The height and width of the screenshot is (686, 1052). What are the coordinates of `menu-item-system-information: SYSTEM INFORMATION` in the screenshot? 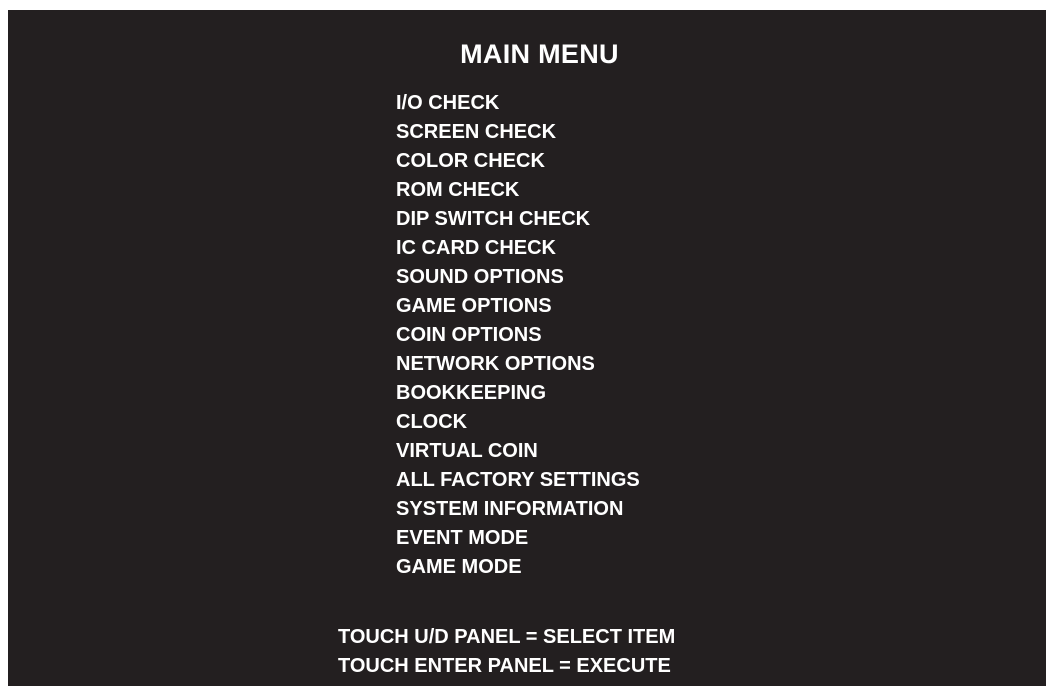 It's located at (518, 509).